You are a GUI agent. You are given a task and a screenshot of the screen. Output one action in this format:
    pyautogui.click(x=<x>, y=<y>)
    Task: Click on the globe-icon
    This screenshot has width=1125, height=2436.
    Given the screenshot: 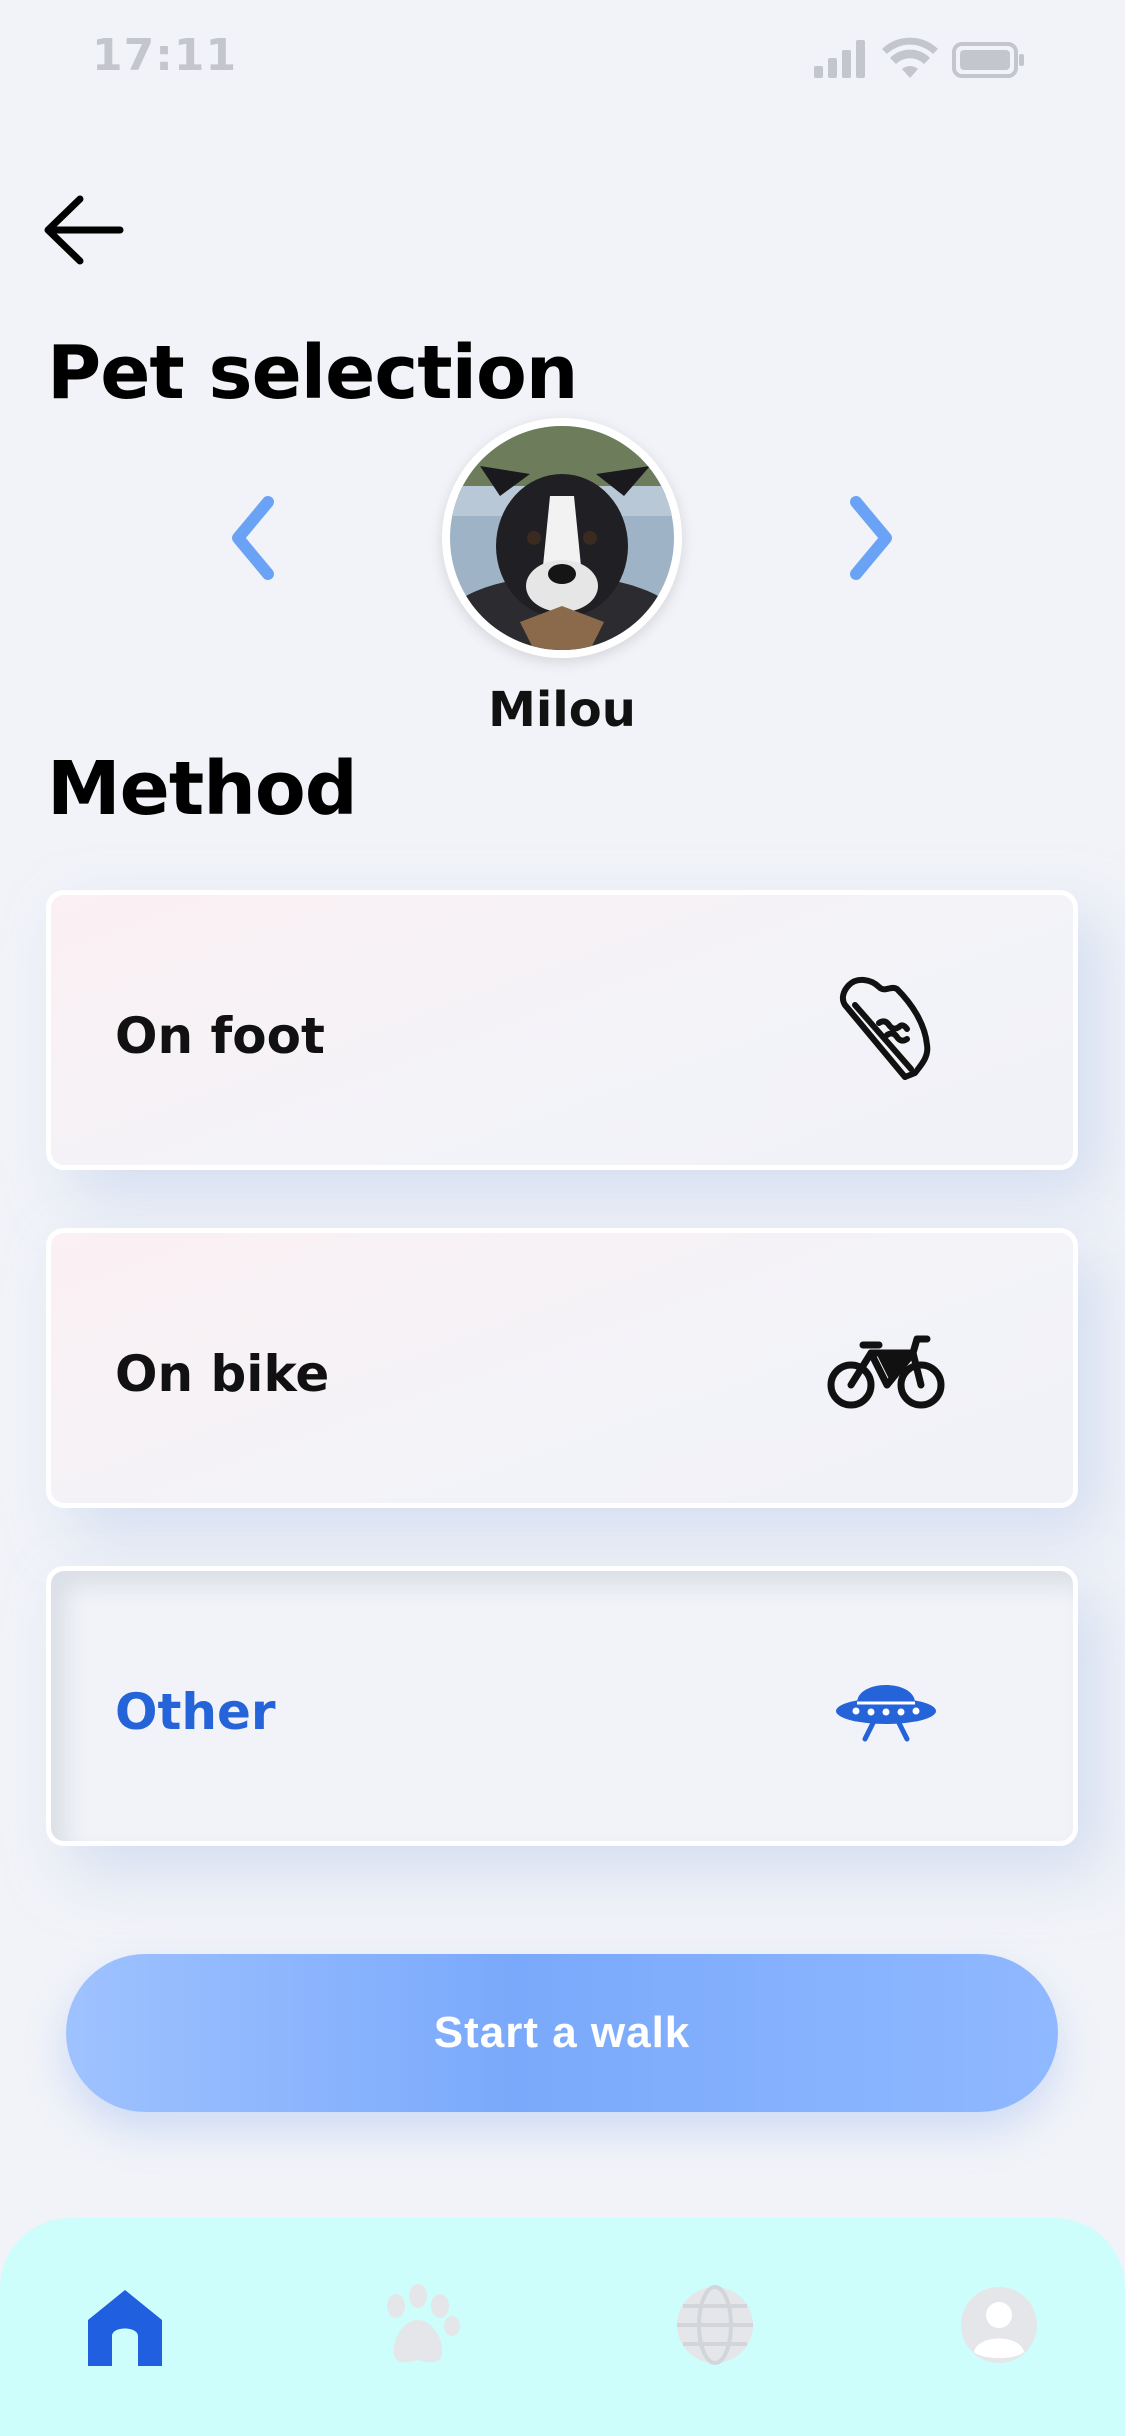 What is the action you would take?
    pyautogui.click(x=715, y=2325)
    